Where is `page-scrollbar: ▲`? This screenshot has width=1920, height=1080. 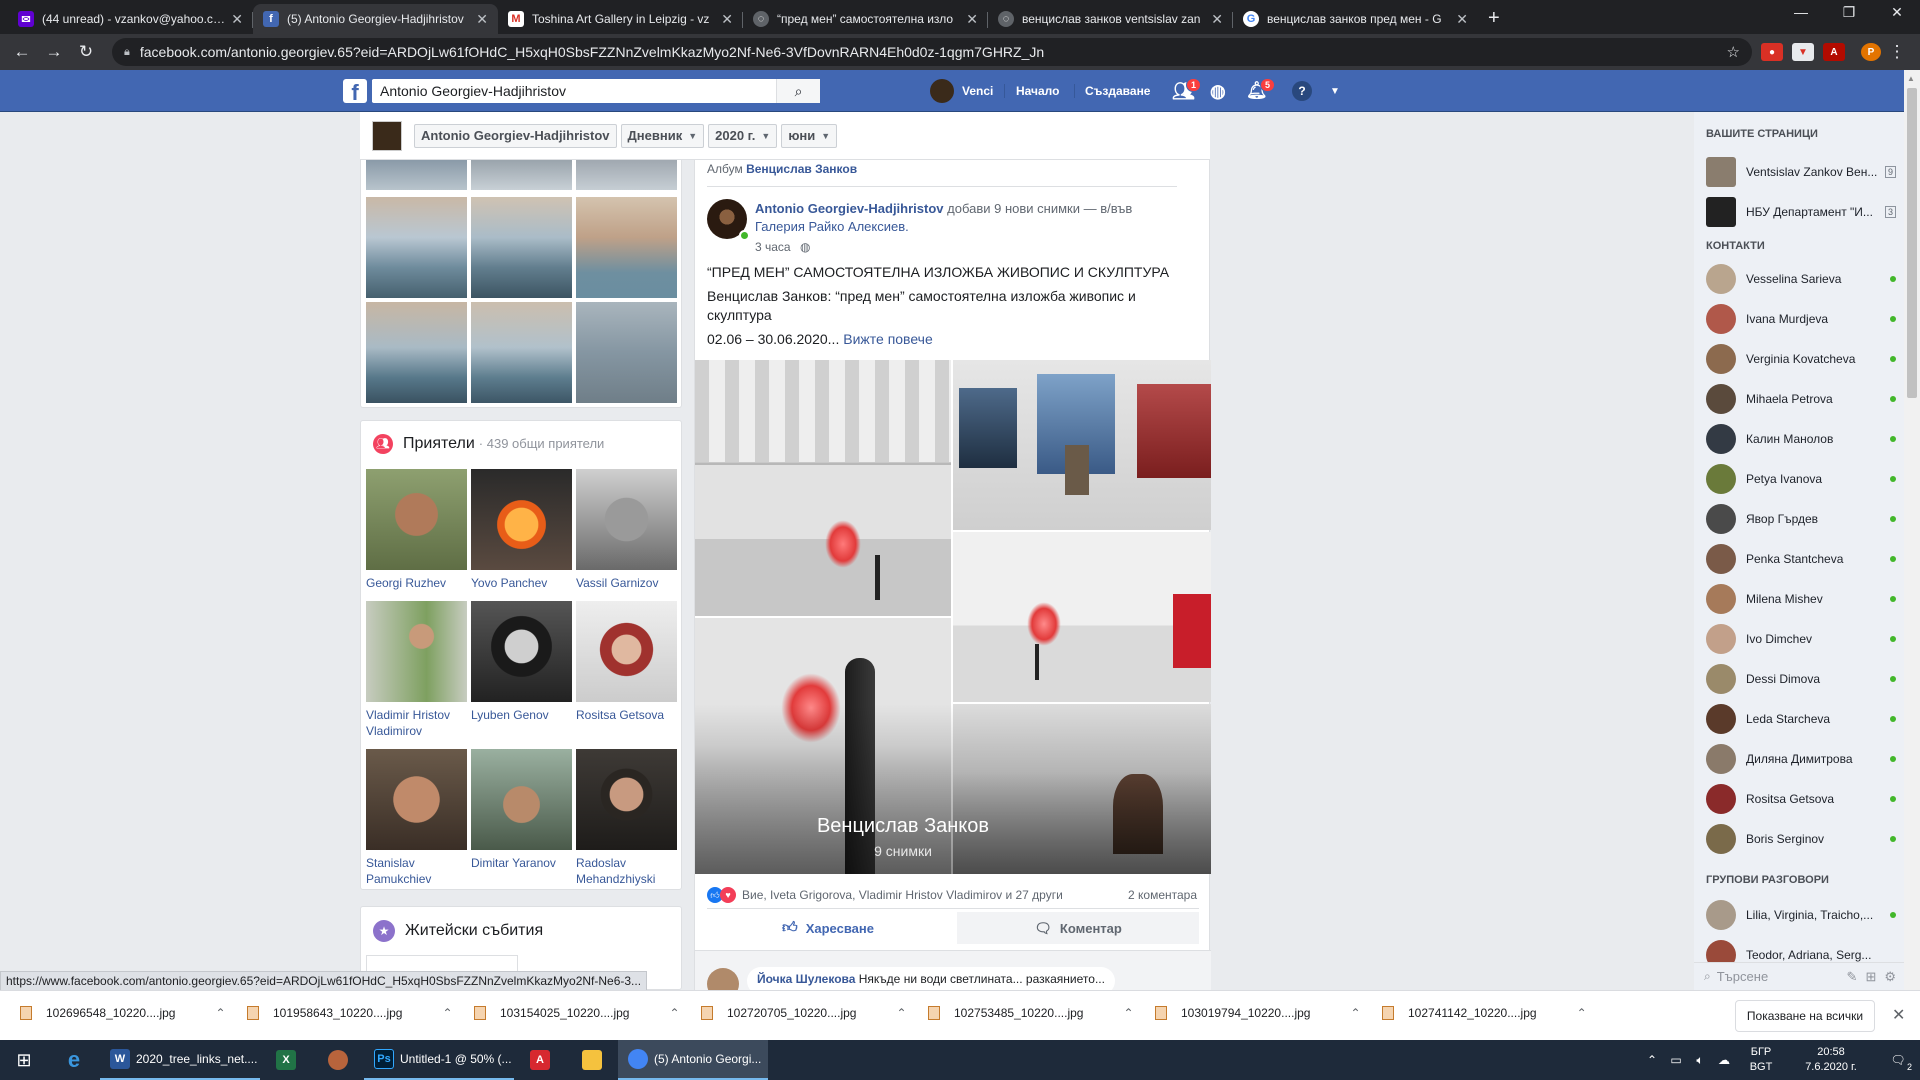 page-scrollbar: ▲ is located at coordinates (1912, 530).